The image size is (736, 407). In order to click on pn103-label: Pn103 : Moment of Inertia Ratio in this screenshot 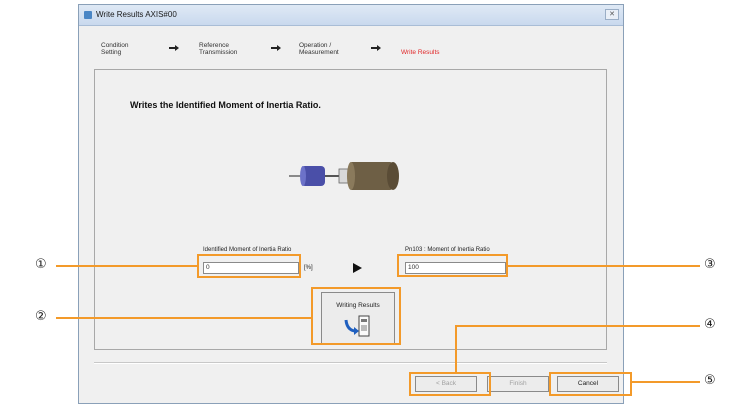, I will do `click(447, 250)`.